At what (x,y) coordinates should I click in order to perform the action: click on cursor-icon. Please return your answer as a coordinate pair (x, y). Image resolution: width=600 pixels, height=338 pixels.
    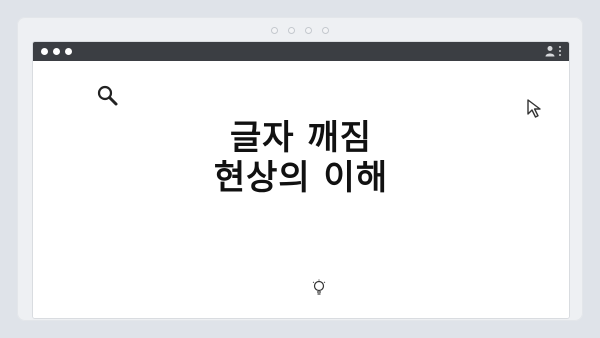
    Looking at the image, I should click on (534, 108).